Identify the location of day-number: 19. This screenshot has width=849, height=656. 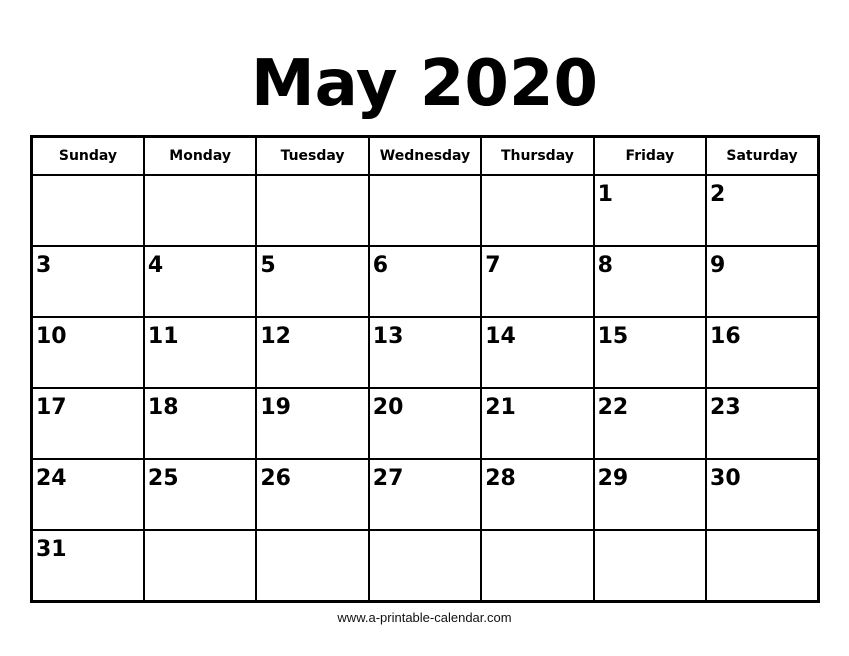
(275, 407).